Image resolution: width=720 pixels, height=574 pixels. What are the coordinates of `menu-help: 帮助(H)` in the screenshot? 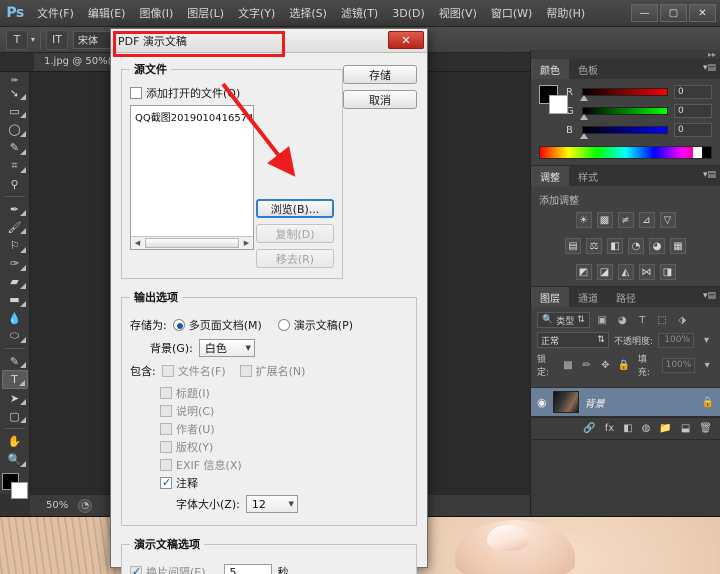 It's located at (565, 13).